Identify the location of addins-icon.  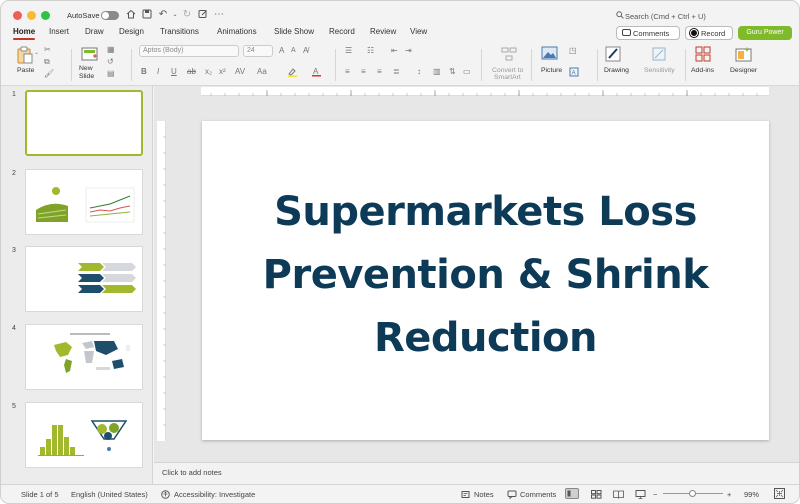
(703, 54).